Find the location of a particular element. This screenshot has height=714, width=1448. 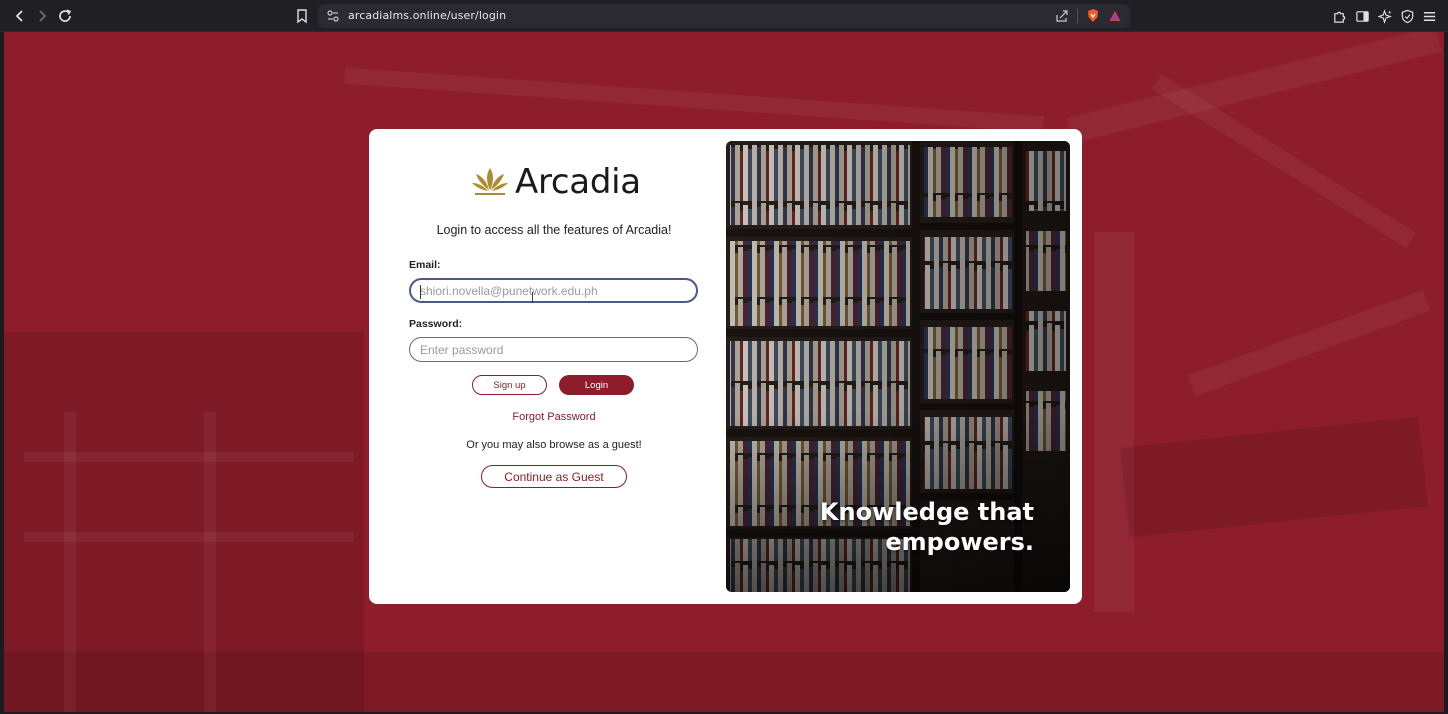

sidebar-button is located at coordinates (1362, 16).